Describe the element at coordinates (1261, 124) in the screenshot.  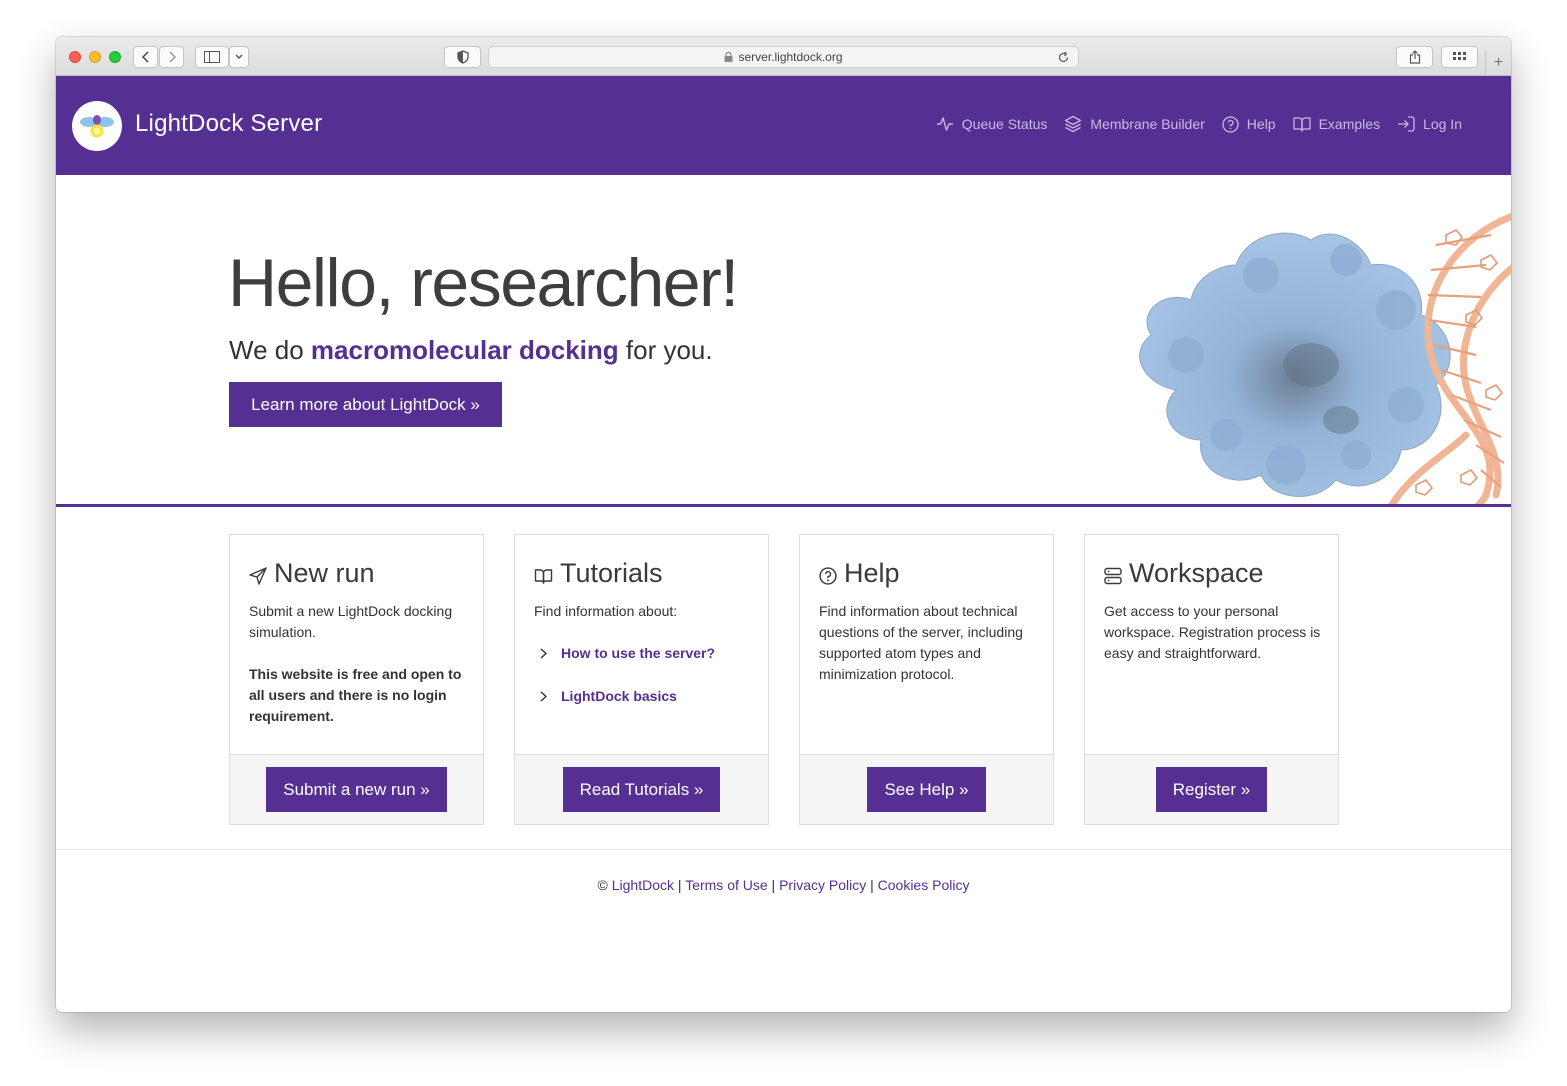
I see `nav-help-label: Help` at that location.